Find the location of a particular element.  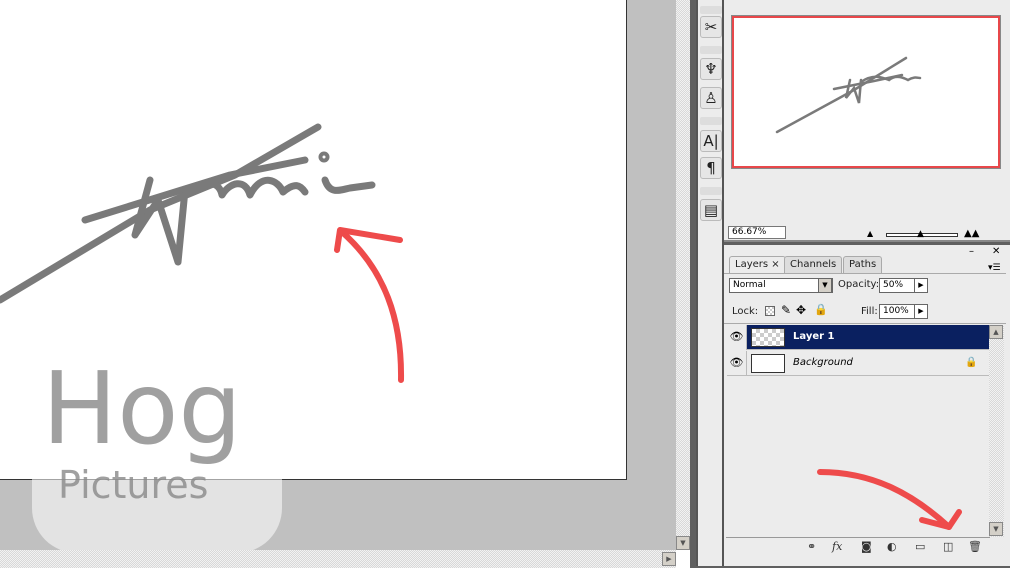

layer-name: Background is located at coordinates (823, 362).